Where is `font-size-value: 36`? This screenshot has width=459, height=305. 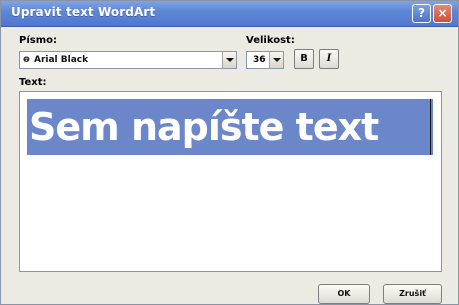
font-size-value: 36 is located at coordinates (259, 60).